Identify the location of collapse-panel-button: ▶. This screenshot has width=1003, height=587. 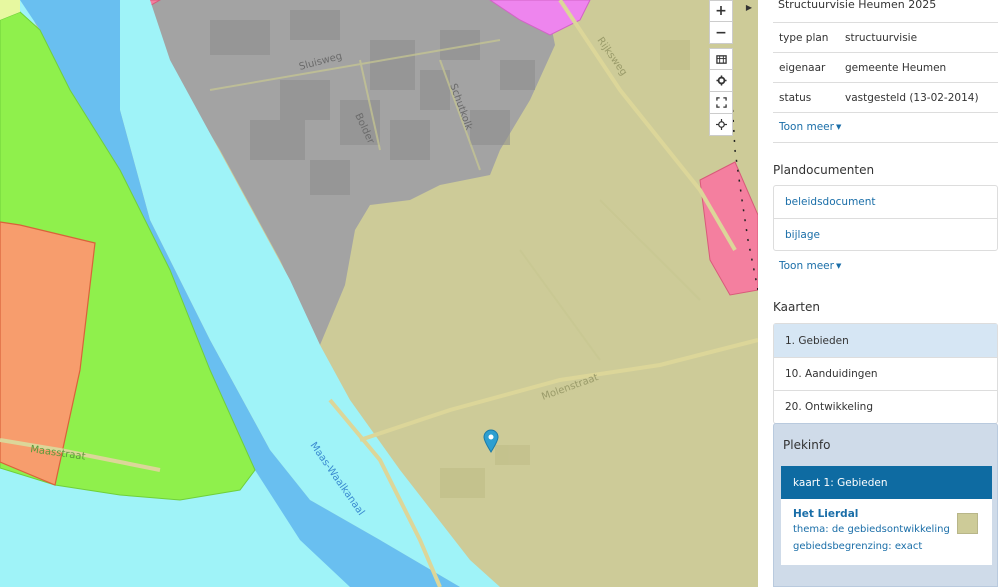
(749, 7).